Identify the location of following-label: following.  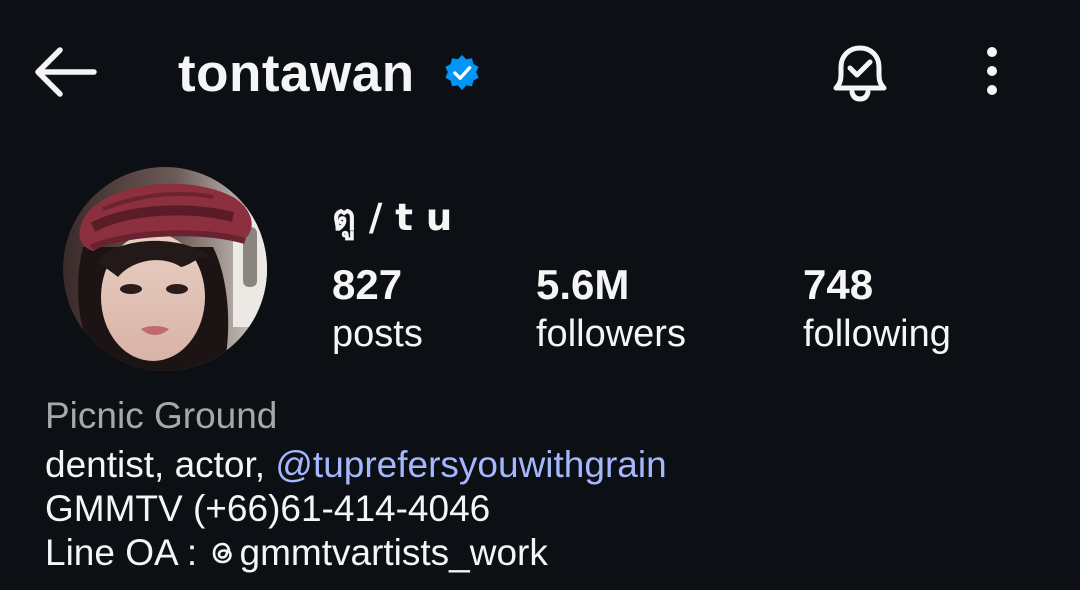
(877, 334).